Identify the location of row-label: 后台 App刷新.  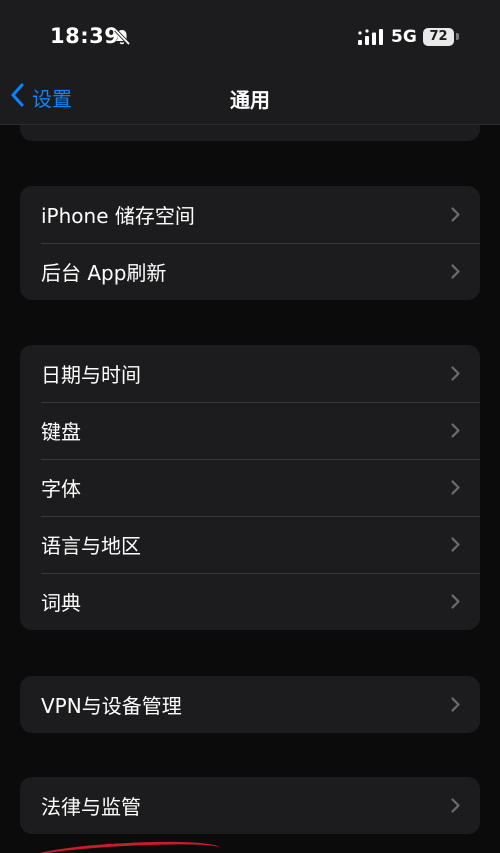
(104, 273).